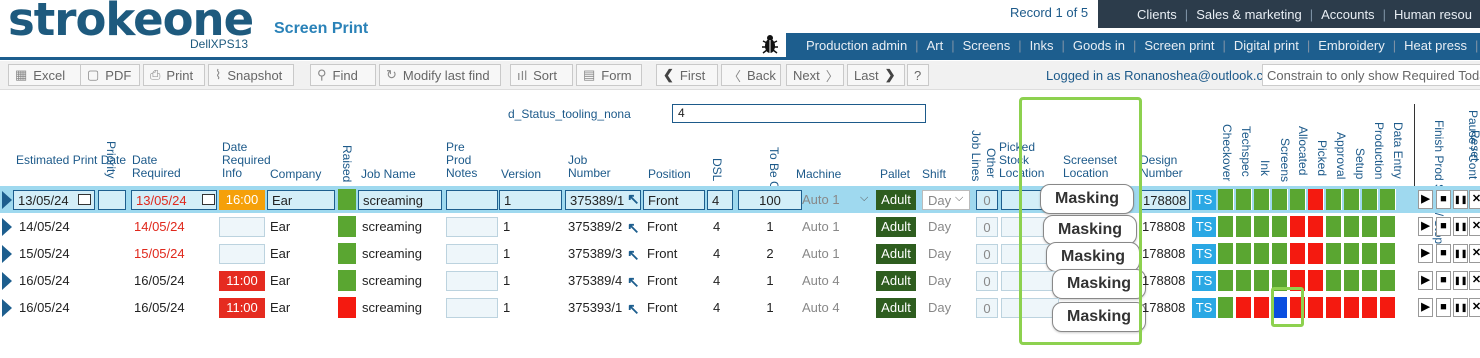  Describe the element at coordinates (815, 75) in the screenshot. I see `next-button: Next 〉` at that location.